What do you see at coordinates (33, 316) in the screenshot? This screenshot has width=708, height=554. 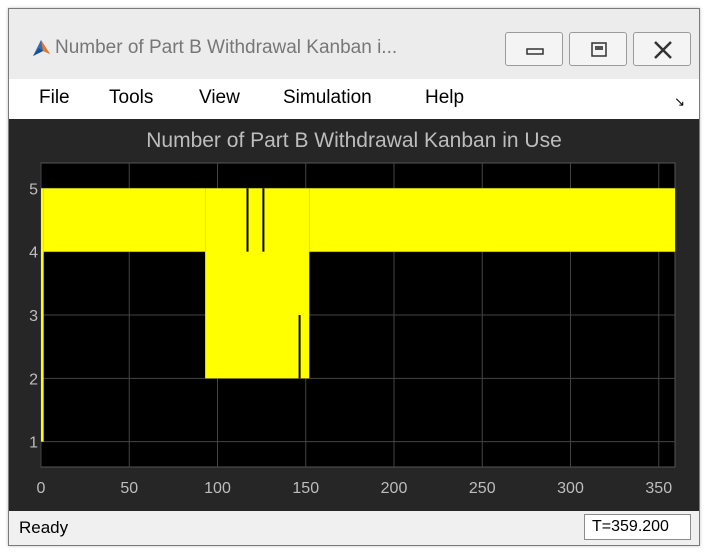 I see `y-tick-label: 3` at bounding box center [33, 316].